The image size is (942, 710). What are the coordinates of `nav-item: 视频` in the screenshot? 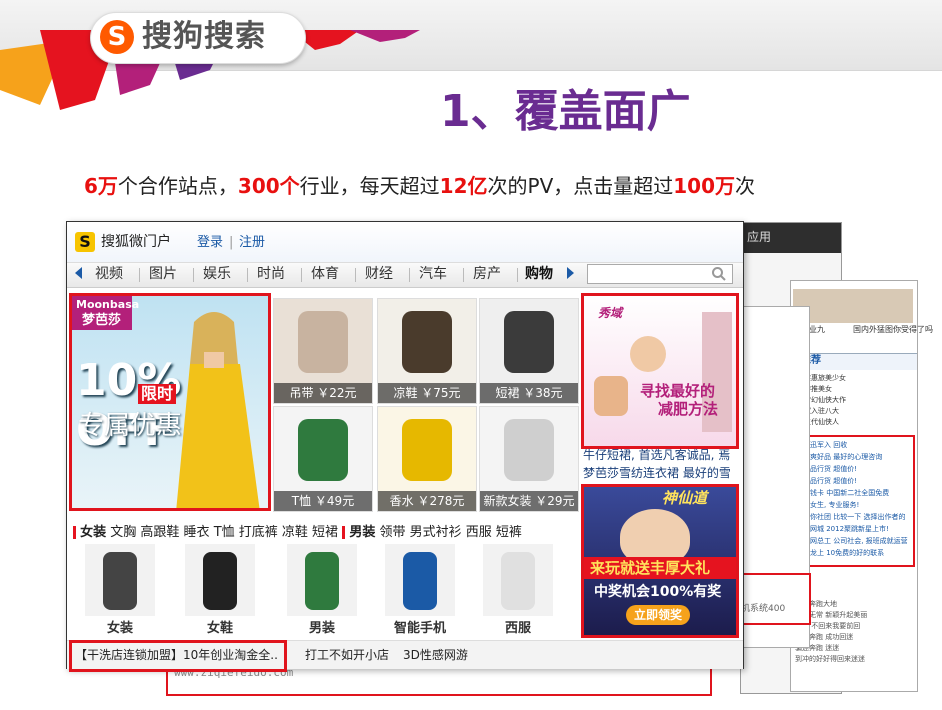 It's located at (109, 274).